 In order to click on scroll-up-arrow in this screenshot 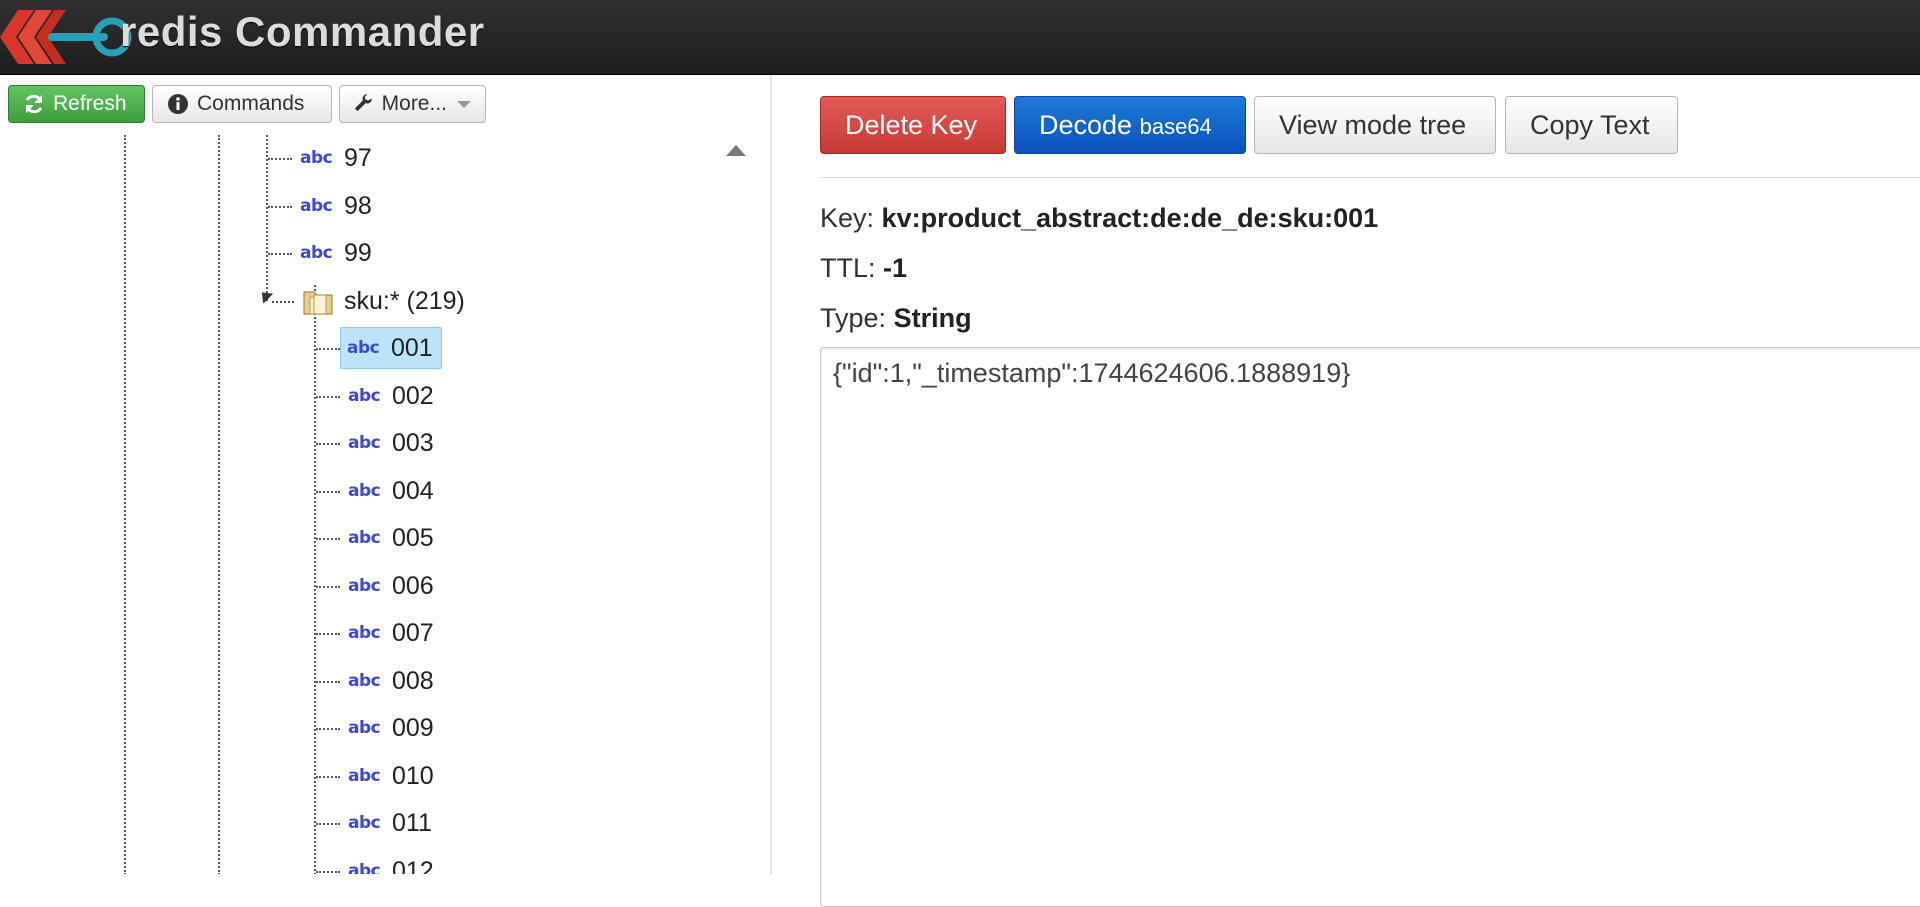, I will do `click(736, 150)`.